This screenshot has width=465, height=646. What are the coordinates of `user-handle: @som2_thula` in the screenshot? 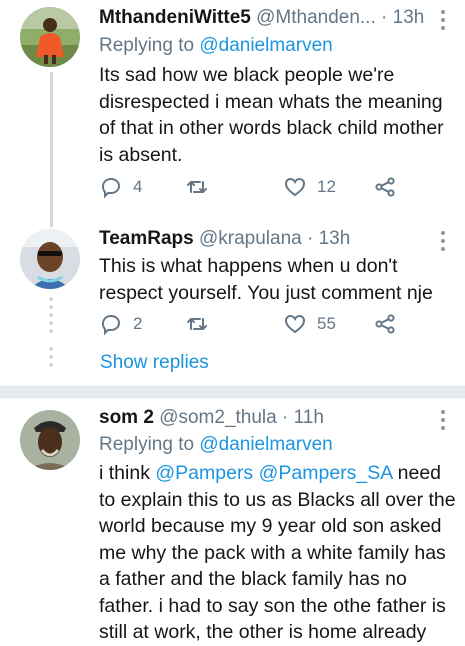 It's located at (218, 417).